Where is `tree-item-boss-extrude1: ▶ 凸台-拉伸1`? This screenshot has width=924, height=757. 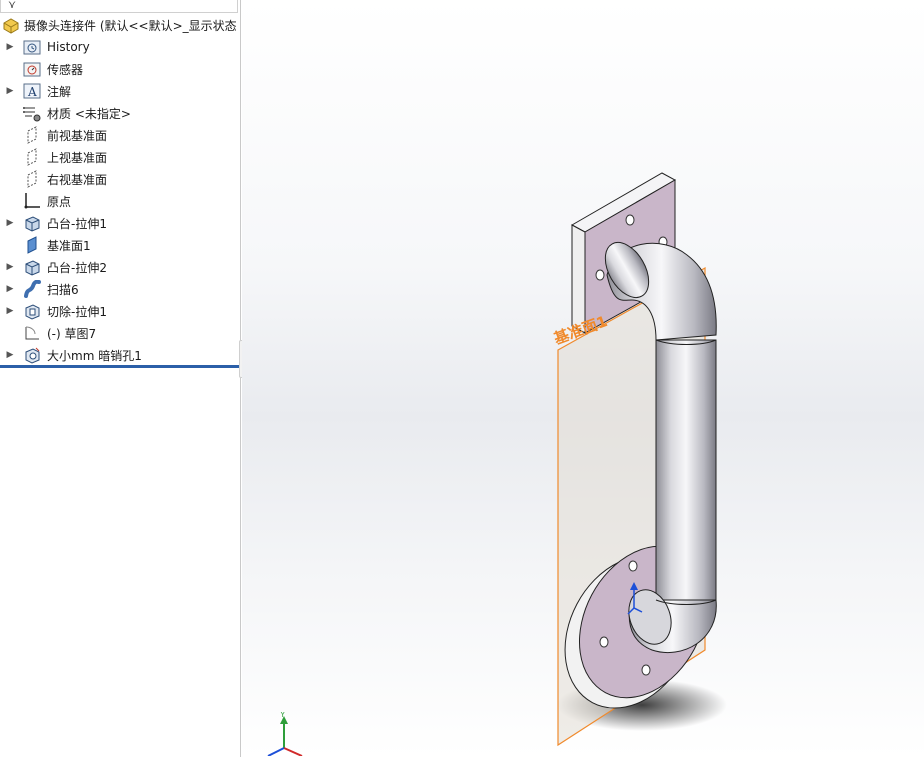 tree-item-boss-extrude1: ▶ 凸台-拉伸1 is located at coordinates (119, 223).